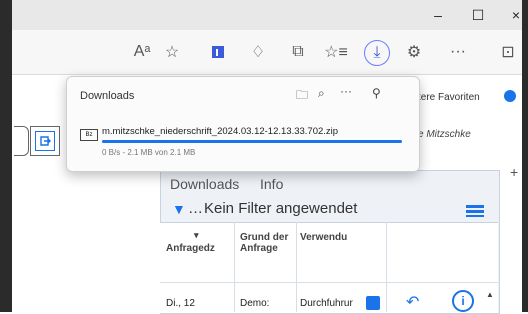 This screenshot has height=314, width=528. What do you see at coordinates (508, 52) in the screenshot?
I see `sidebar-icon: ⊡` at bounding box center [508, 52].